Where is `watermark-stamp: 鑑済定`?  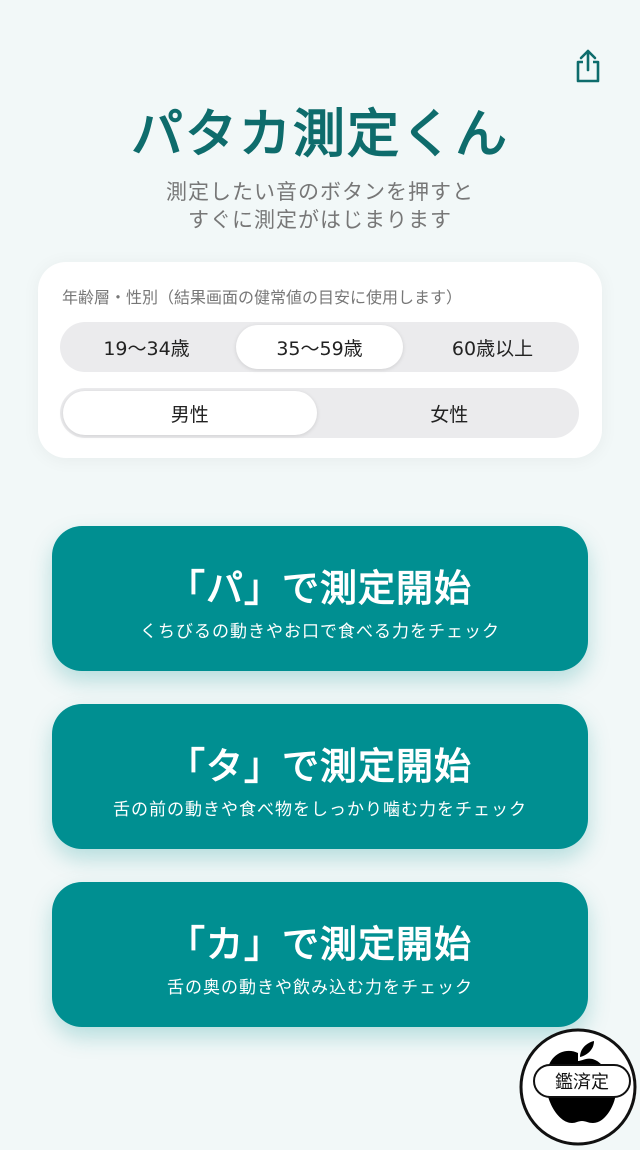 watermark-stamp: 鑑済定 is located at coordinates (578, 1087).